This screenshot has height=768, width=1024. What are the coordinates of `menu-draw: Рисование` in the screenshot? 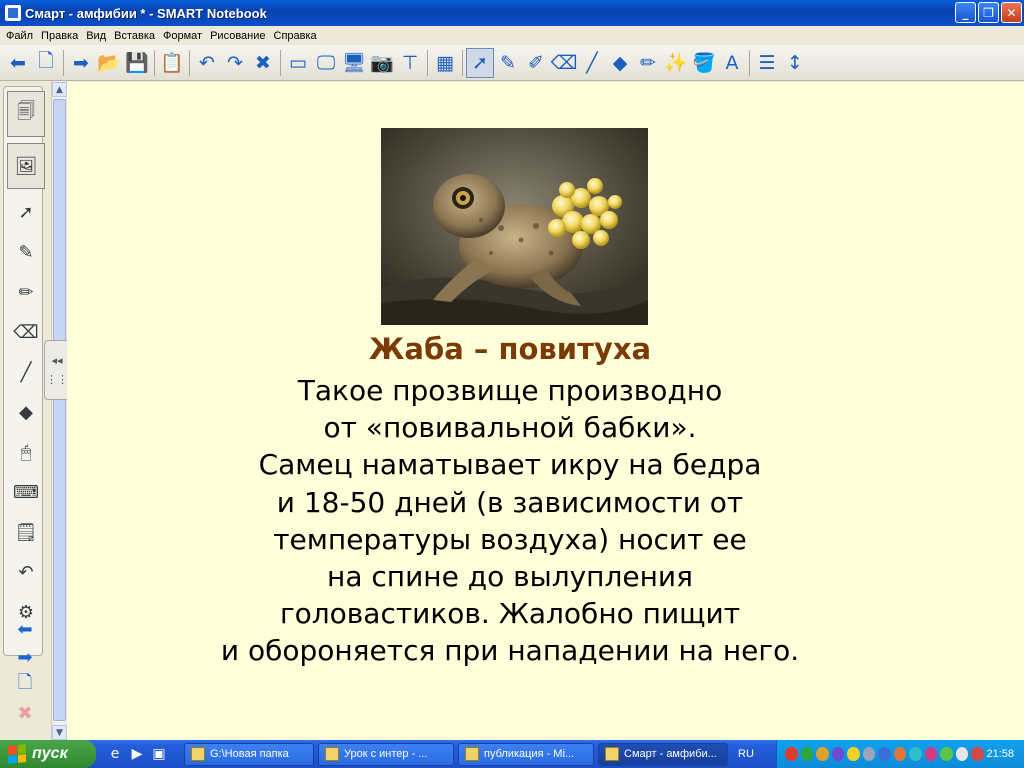 It's located at (237, 36).